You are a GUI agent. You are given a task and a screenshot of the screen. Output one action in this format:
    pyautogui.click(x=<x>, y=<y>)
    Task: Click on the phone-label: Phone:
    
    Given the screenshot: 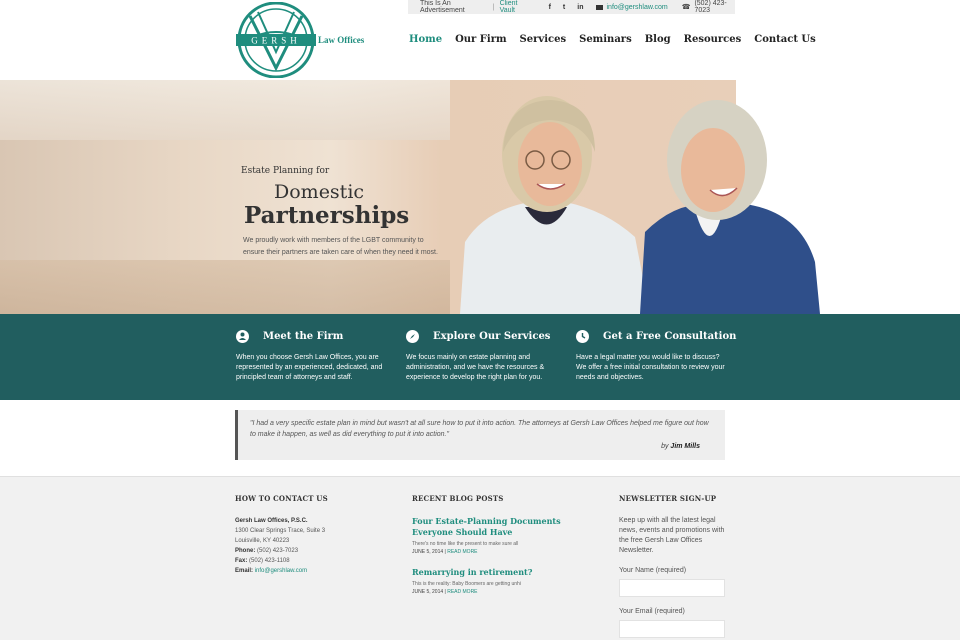 What is the action you would take?
    pyautogui.click(x=245, y=551)
    